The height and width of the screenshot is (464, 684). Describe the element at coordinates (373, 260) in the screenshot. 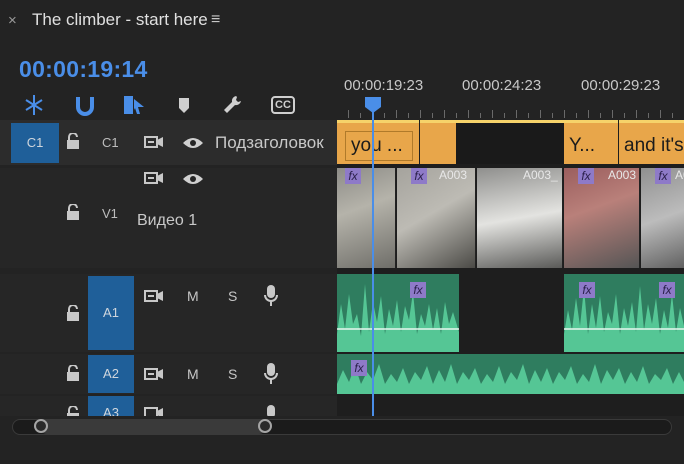

I see `playhead-line` at that location.